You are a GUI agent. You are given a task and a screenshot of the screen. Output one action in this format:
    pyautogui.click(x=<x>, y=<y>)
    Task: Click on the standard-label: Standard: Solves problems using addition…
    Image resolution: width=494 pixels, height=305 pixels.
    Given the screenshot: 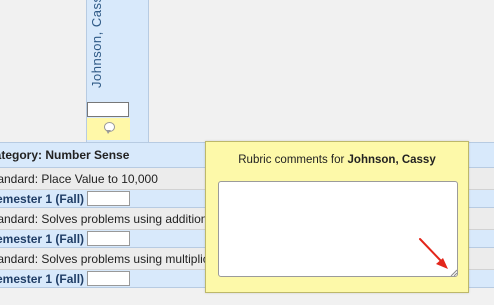 What is the action you would take?
    pyautogui.click(x=107, y=218)
    